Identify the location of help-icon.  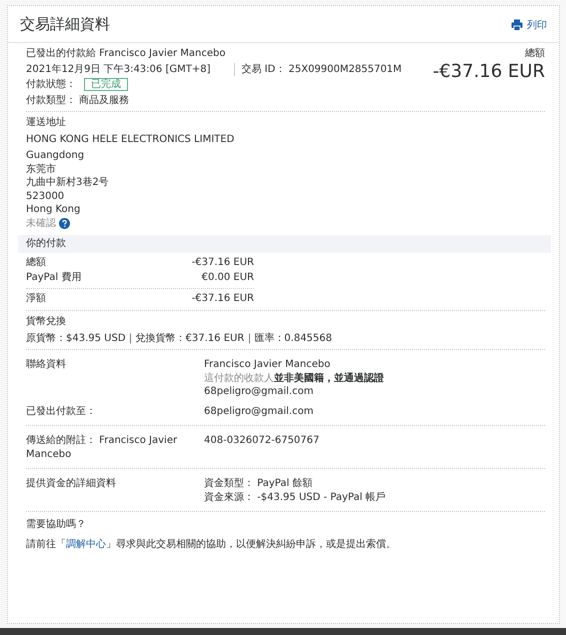
(64, 223).